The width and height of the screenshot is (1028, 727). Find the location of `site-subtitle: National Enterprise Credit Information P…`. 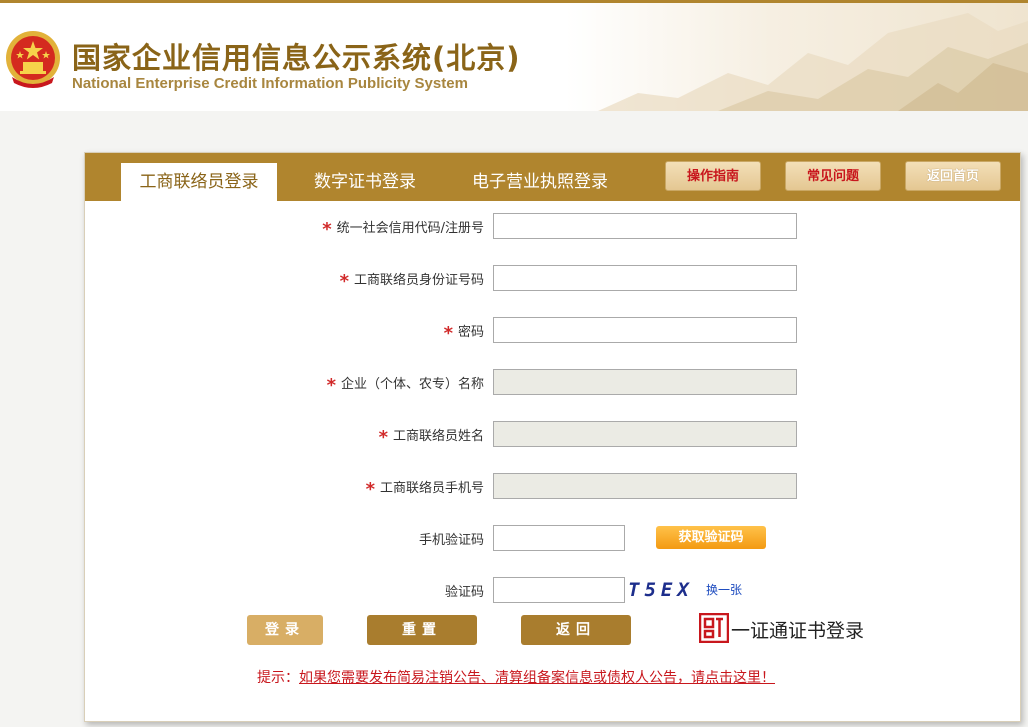

site-subtitle: National Enterprise Credit Information P… is located at coordinates (270, 83).